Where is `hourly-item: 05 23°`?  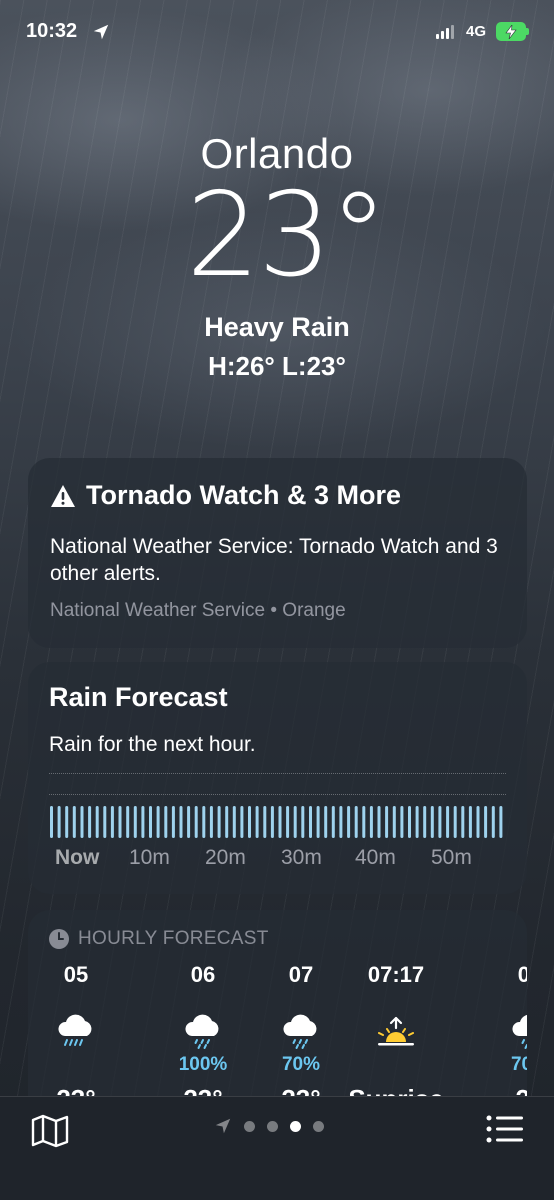
hourly-item: 05 23° is located at coordinates (76, 1038).